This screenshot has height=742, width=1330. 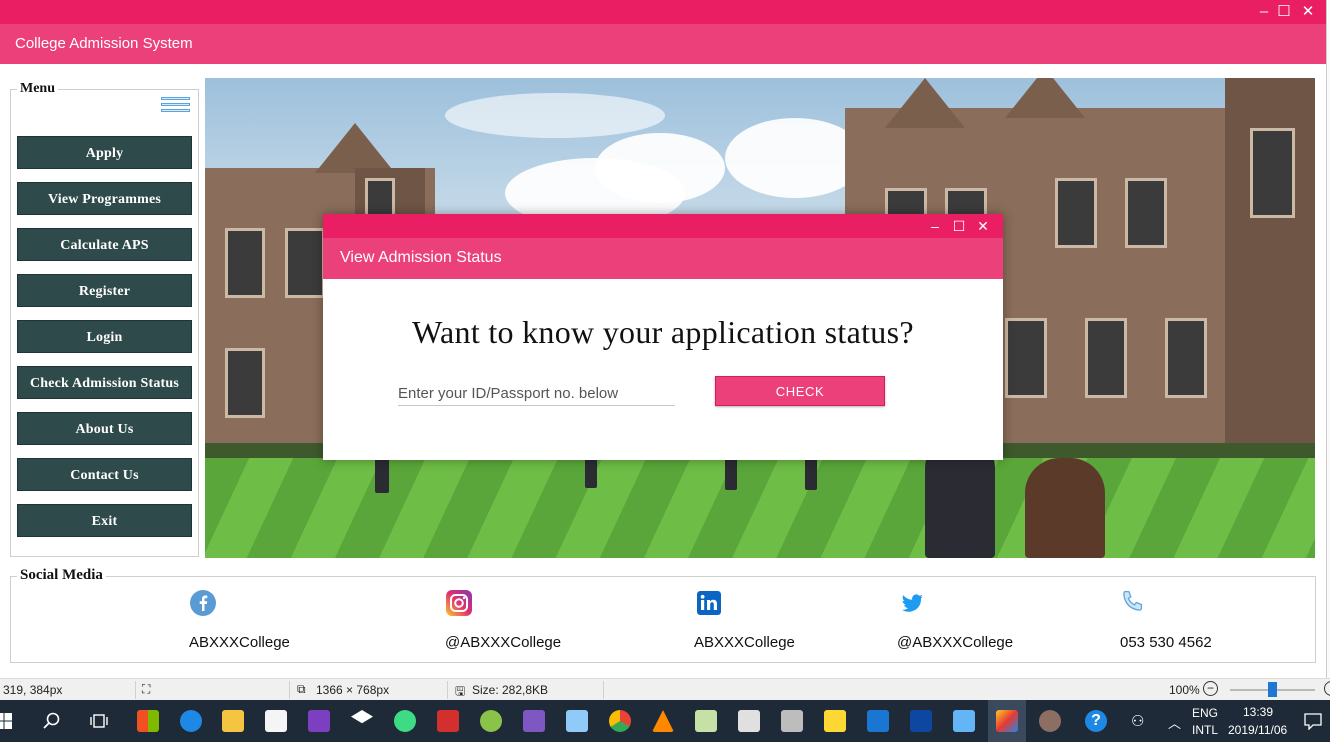 I want to click on snipping-tool-icon, so click(x=448, y=721).